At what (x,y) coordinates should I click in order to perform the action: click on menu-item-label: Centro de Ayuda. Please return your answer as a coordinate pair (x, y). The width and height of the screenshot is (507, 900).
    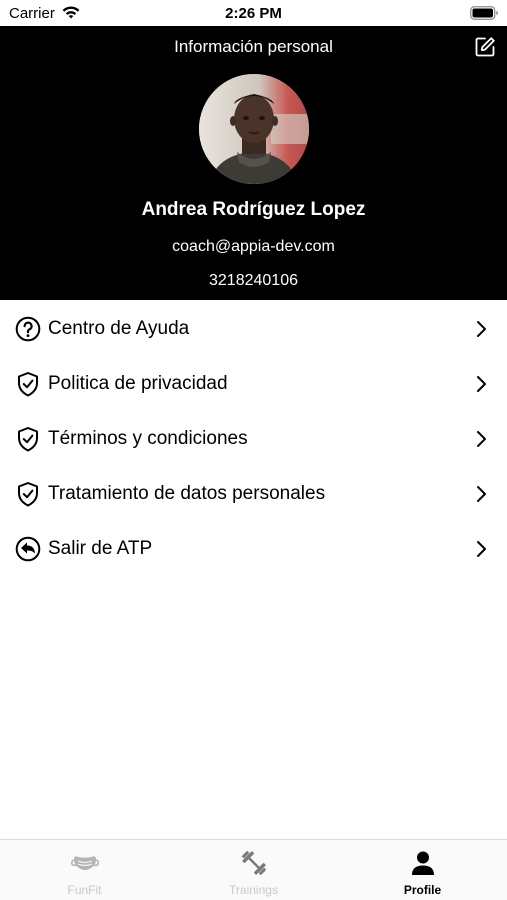
    Looking at the image, I should click on (119, 328).